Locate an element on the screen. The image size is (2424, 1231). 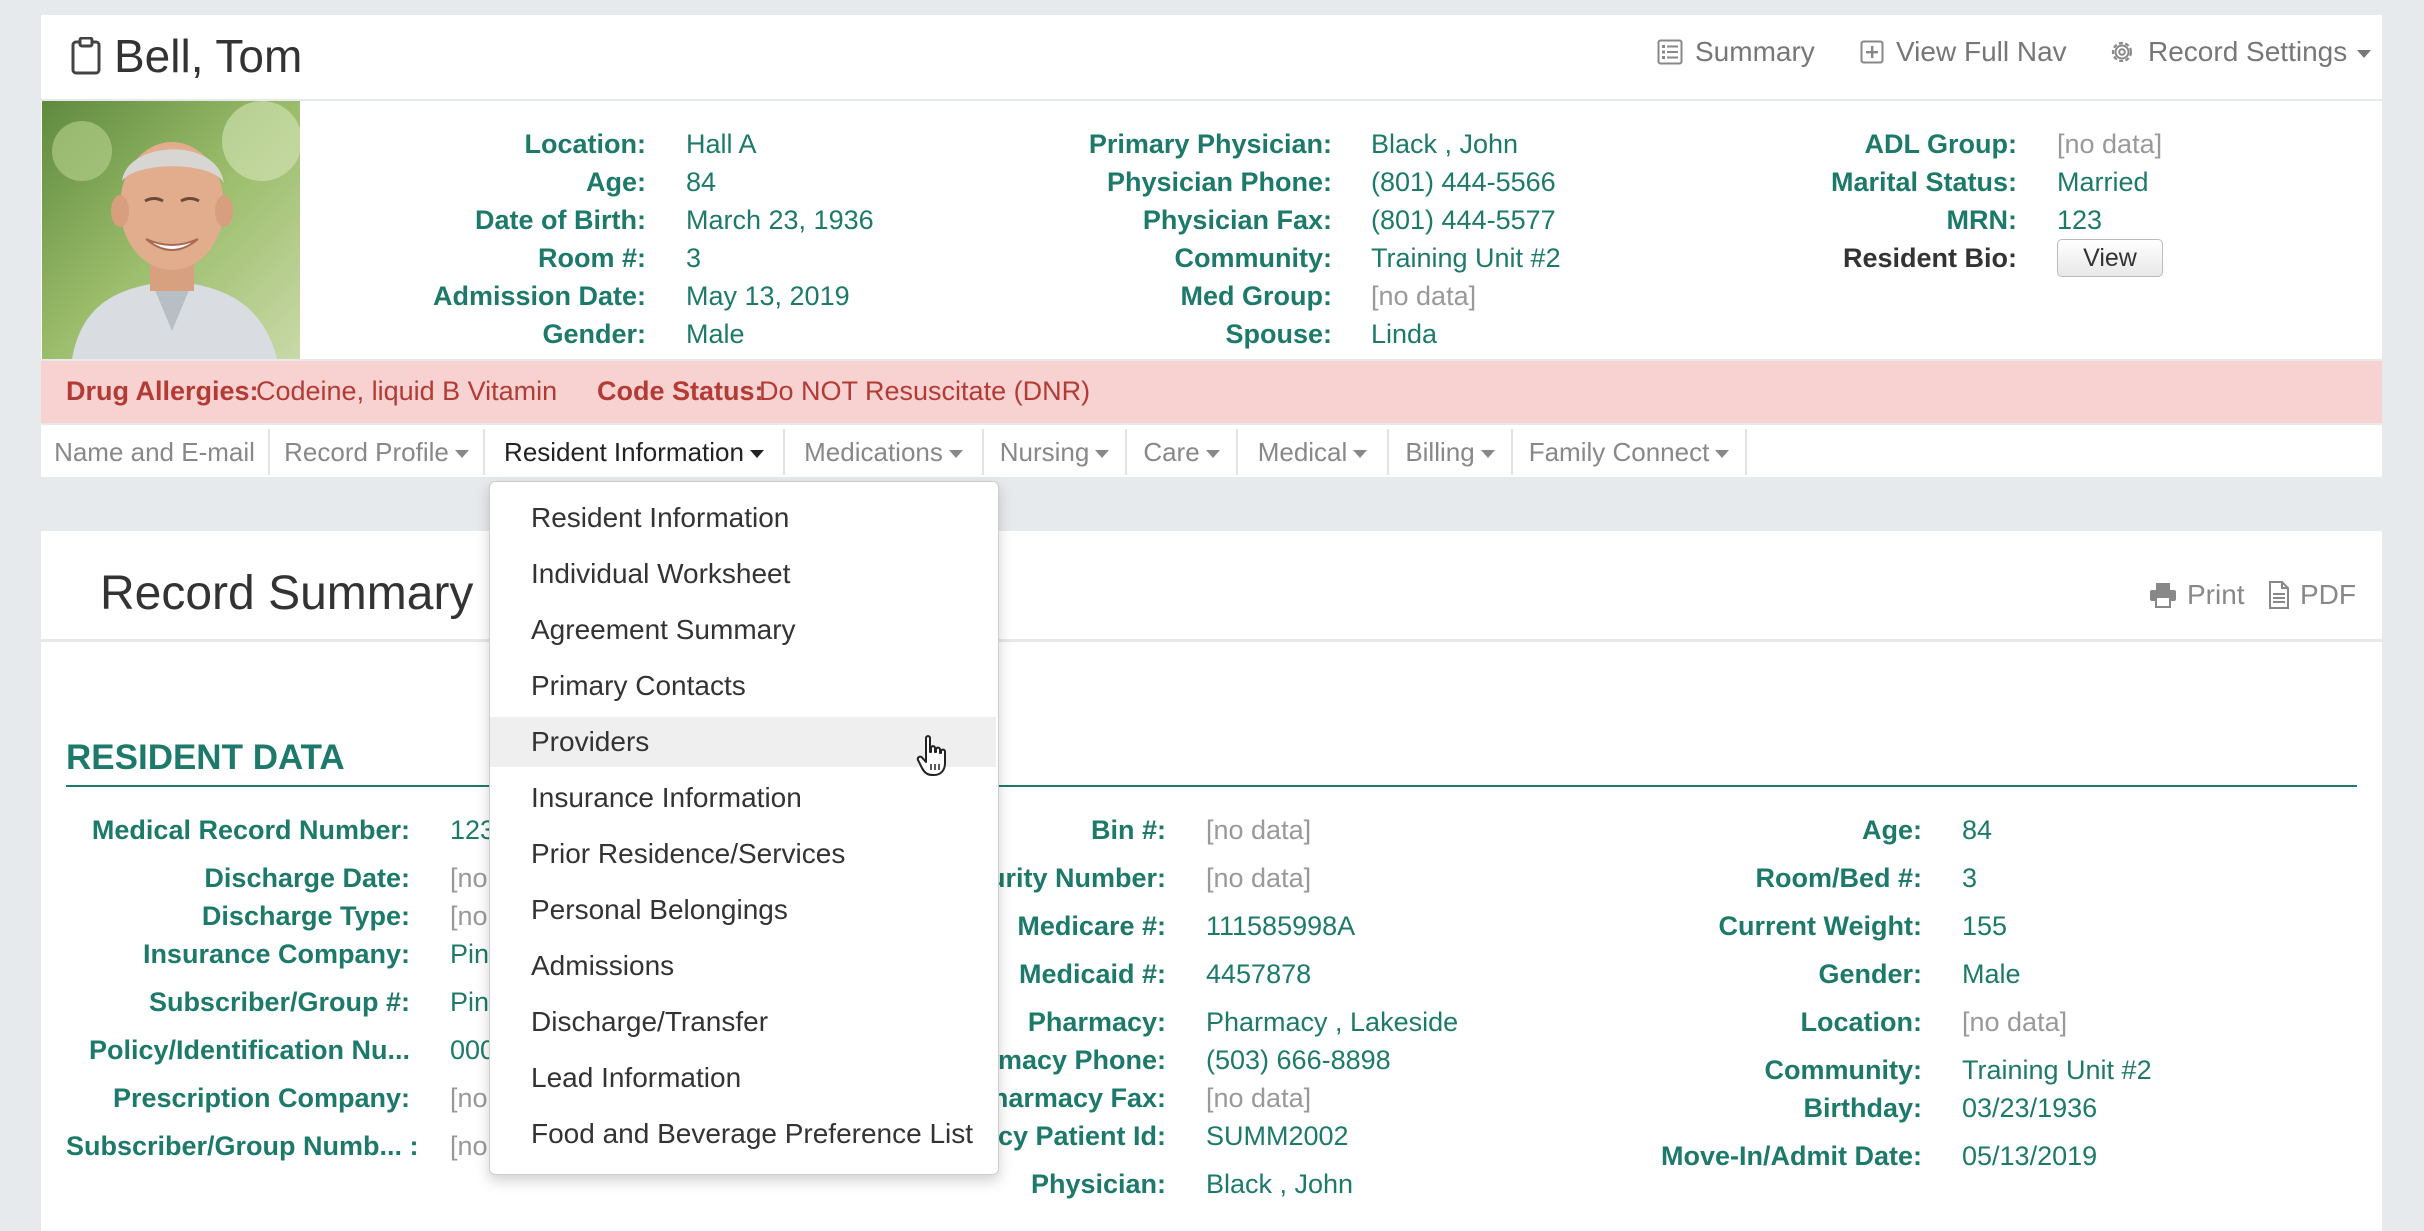
info-med-group-value: [no data] is located at coordinates (1424, 296).